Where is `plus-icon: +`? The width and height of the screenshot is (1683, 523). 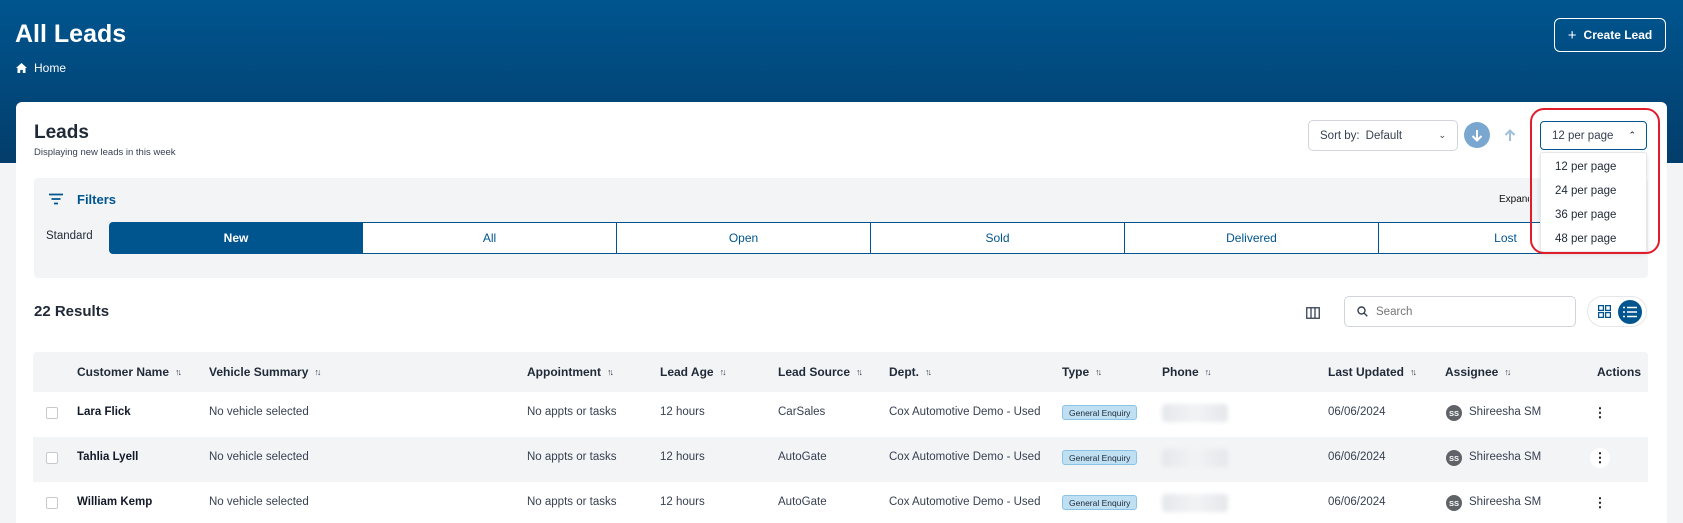 plus-icon: + is located at coordinates (1572, 35).